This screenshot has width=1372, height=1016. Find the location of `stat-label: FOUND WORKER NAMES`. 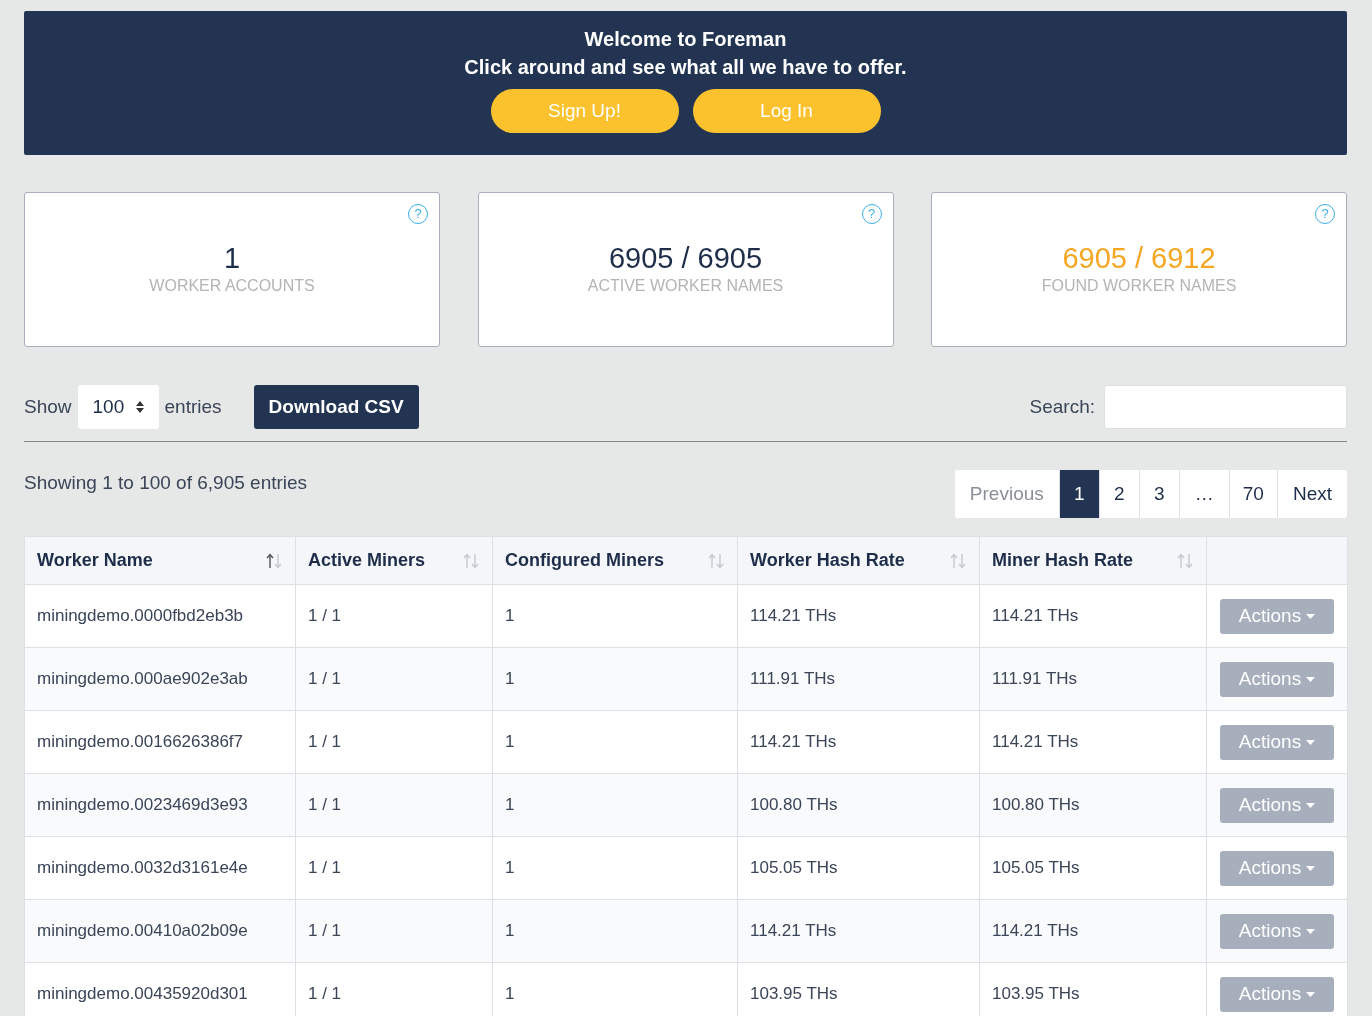

stat-label: FOUND WORKER NAMES is located at coordinates (1139, 286).